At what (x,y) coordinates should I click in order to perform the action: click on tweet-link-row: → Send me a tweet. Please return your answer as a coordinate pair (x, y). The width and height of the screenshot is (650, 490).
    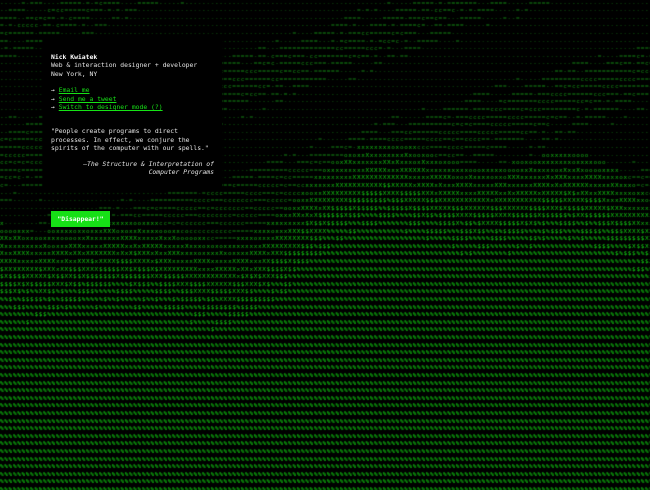
    Looking at the image, I should click on (132, 99).